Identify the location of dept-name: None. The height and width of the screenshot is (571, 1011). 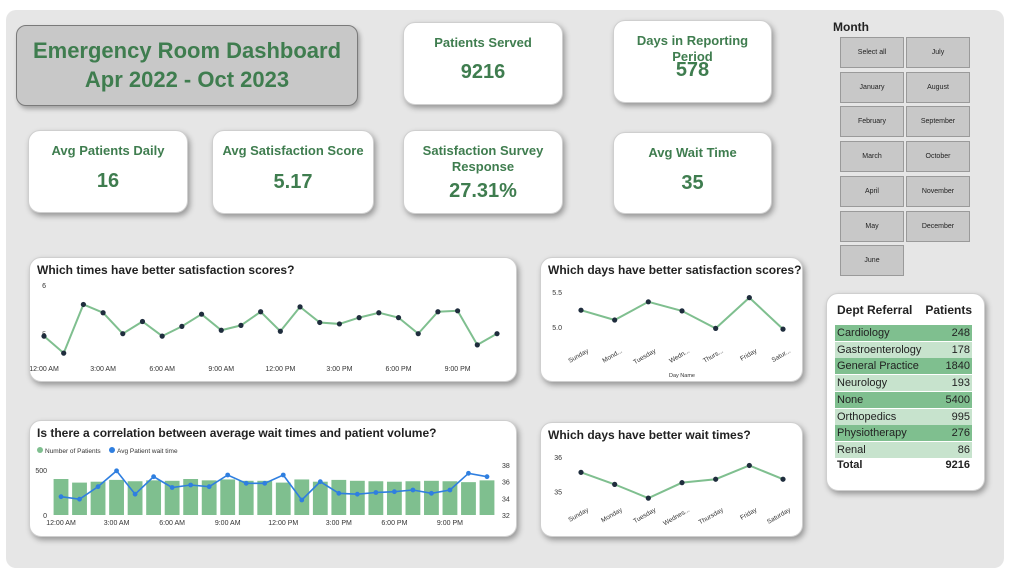
(850, 399).